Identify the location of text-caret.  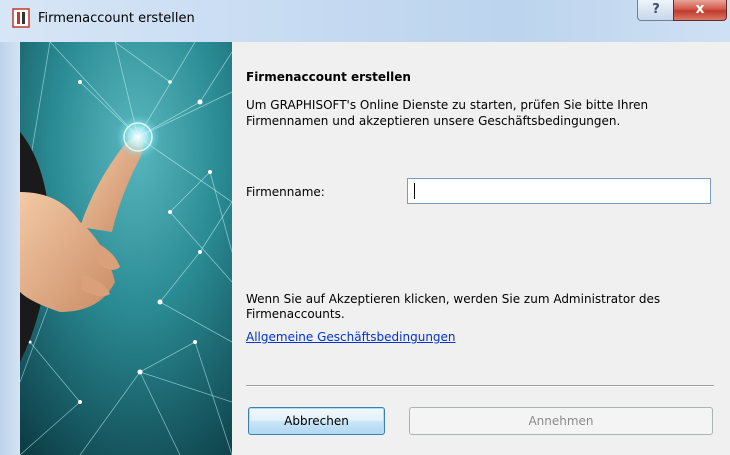
(414, 191).